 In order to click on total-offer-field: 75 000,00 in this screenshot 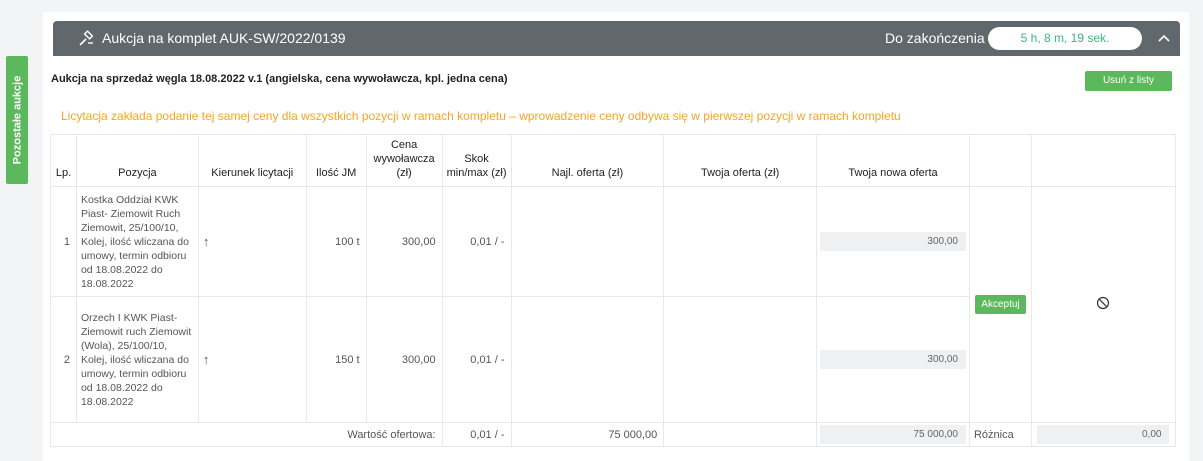, I will do `click(892, 434)`.